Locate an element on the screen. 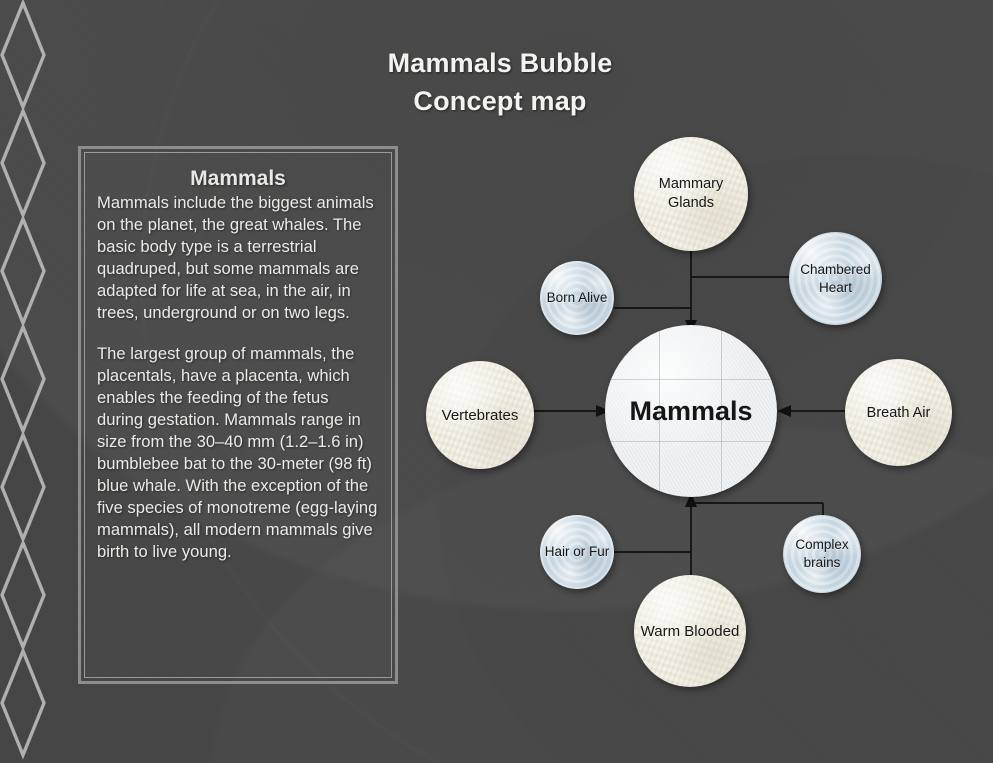 This screenshot has width=993, height=763. concept-node-mammary-glands: Mammary Glands is located at coordinates (691, 194).